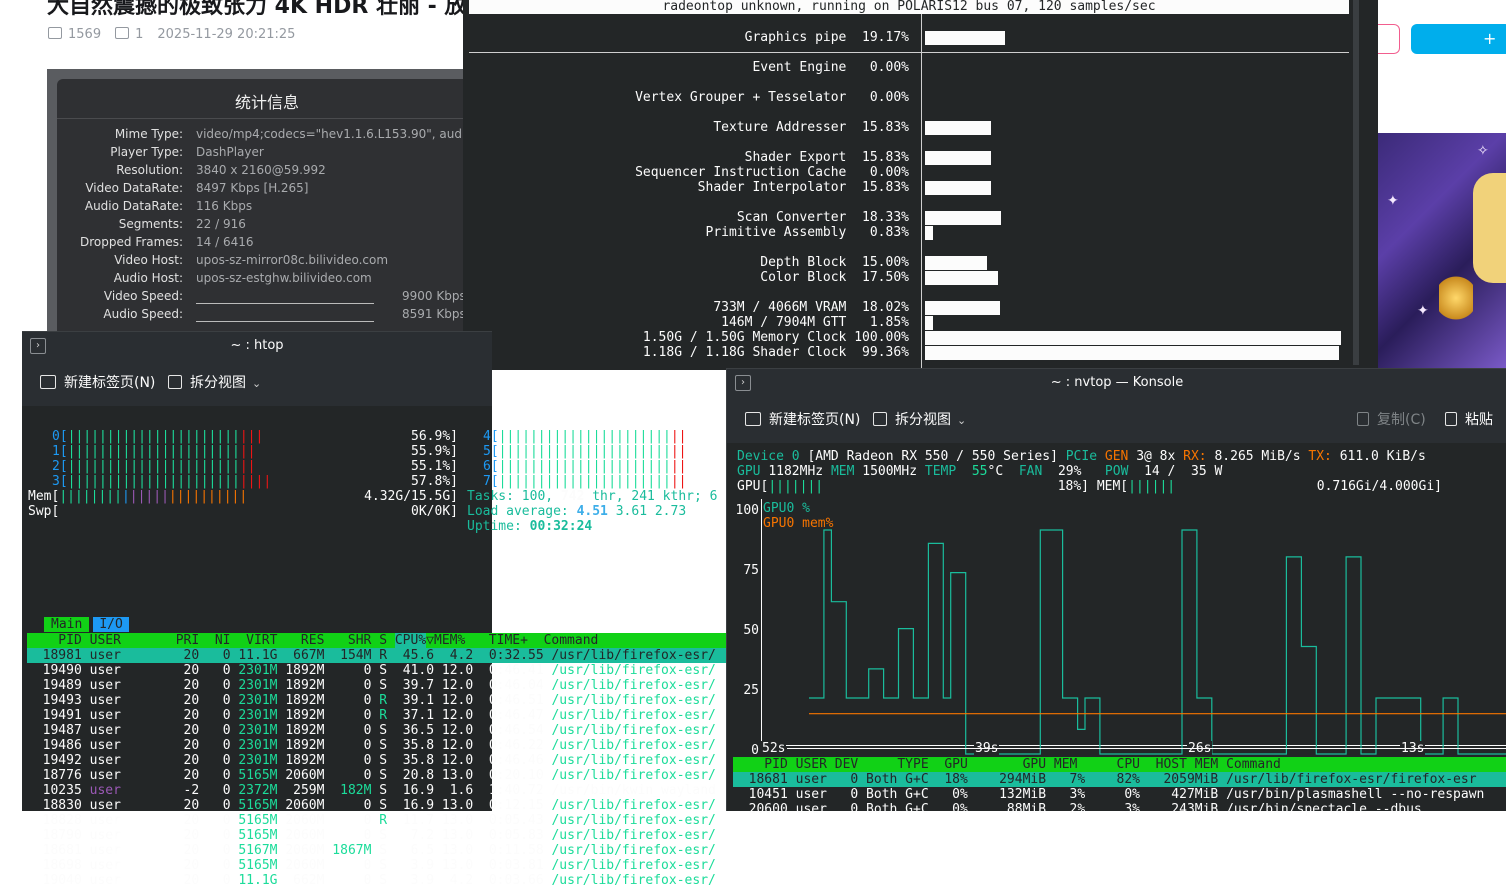 The width and height of the screenshot is (1506, 888). I want to click on cpu-bar-user: ||||||||||||||||||||||, so click(584, 451).